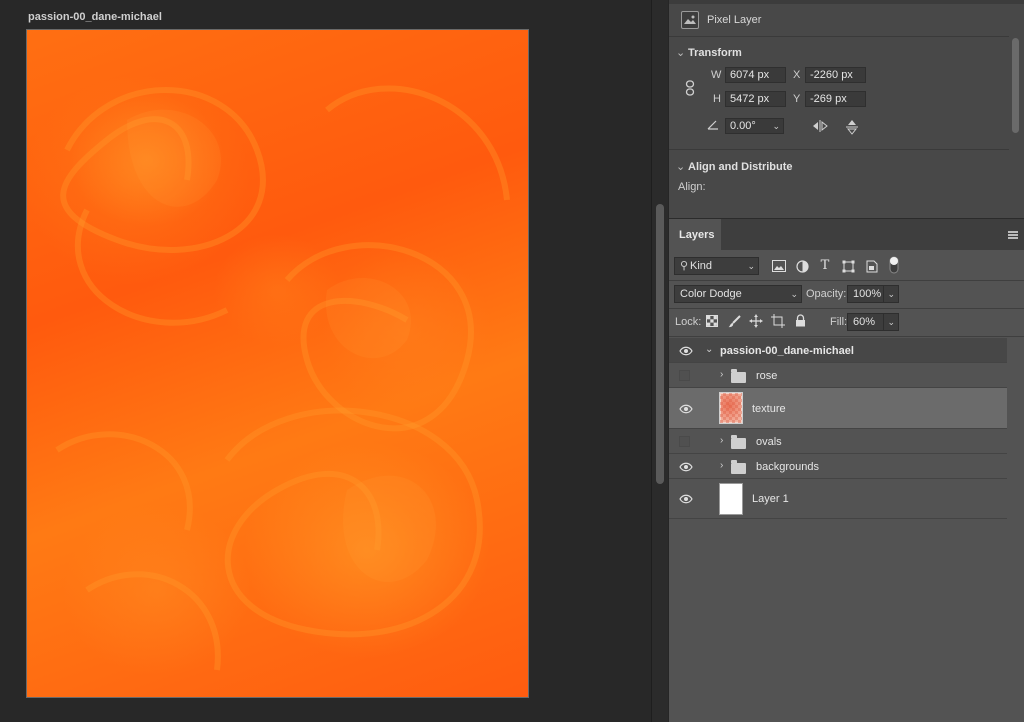  I want to click on lock-image-pixels-icon, so click(734, 322).